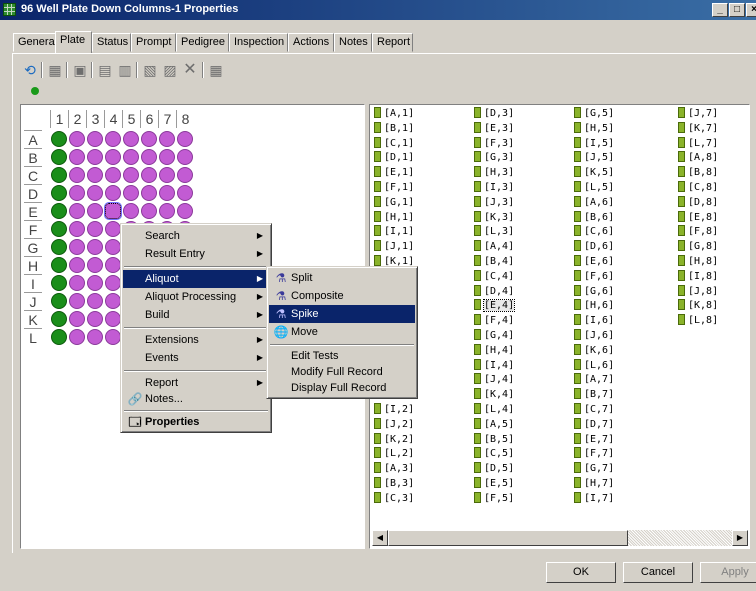 This screenshot has height=591, width=756. What do you see at coordinates (698, 276) in the screenshot?
I see `well-list-item: [I,8]` at bounding box center [698, 276].